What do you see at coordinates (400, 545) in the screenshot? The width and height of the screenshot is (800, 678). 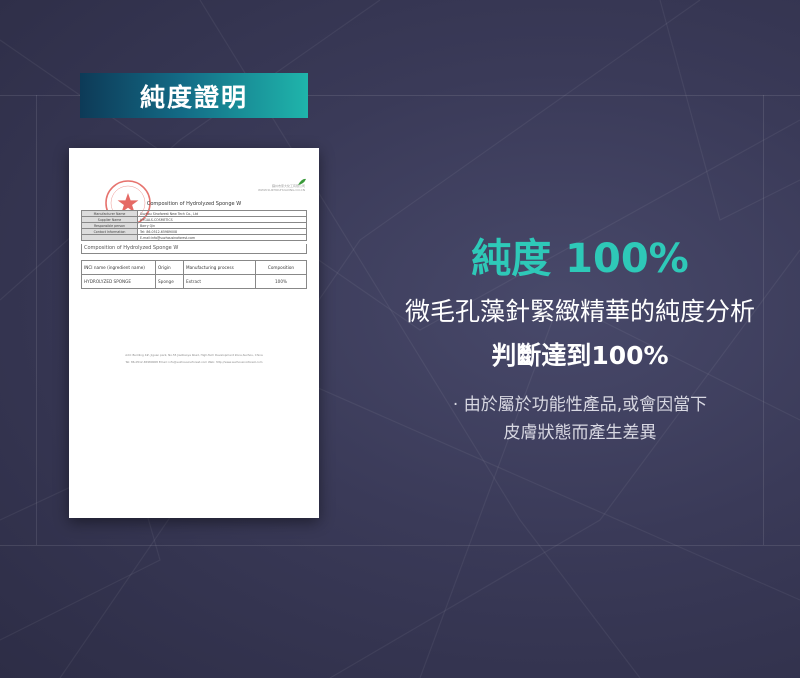 I see `frame-line-bottom` at bounding box center [400, 545].